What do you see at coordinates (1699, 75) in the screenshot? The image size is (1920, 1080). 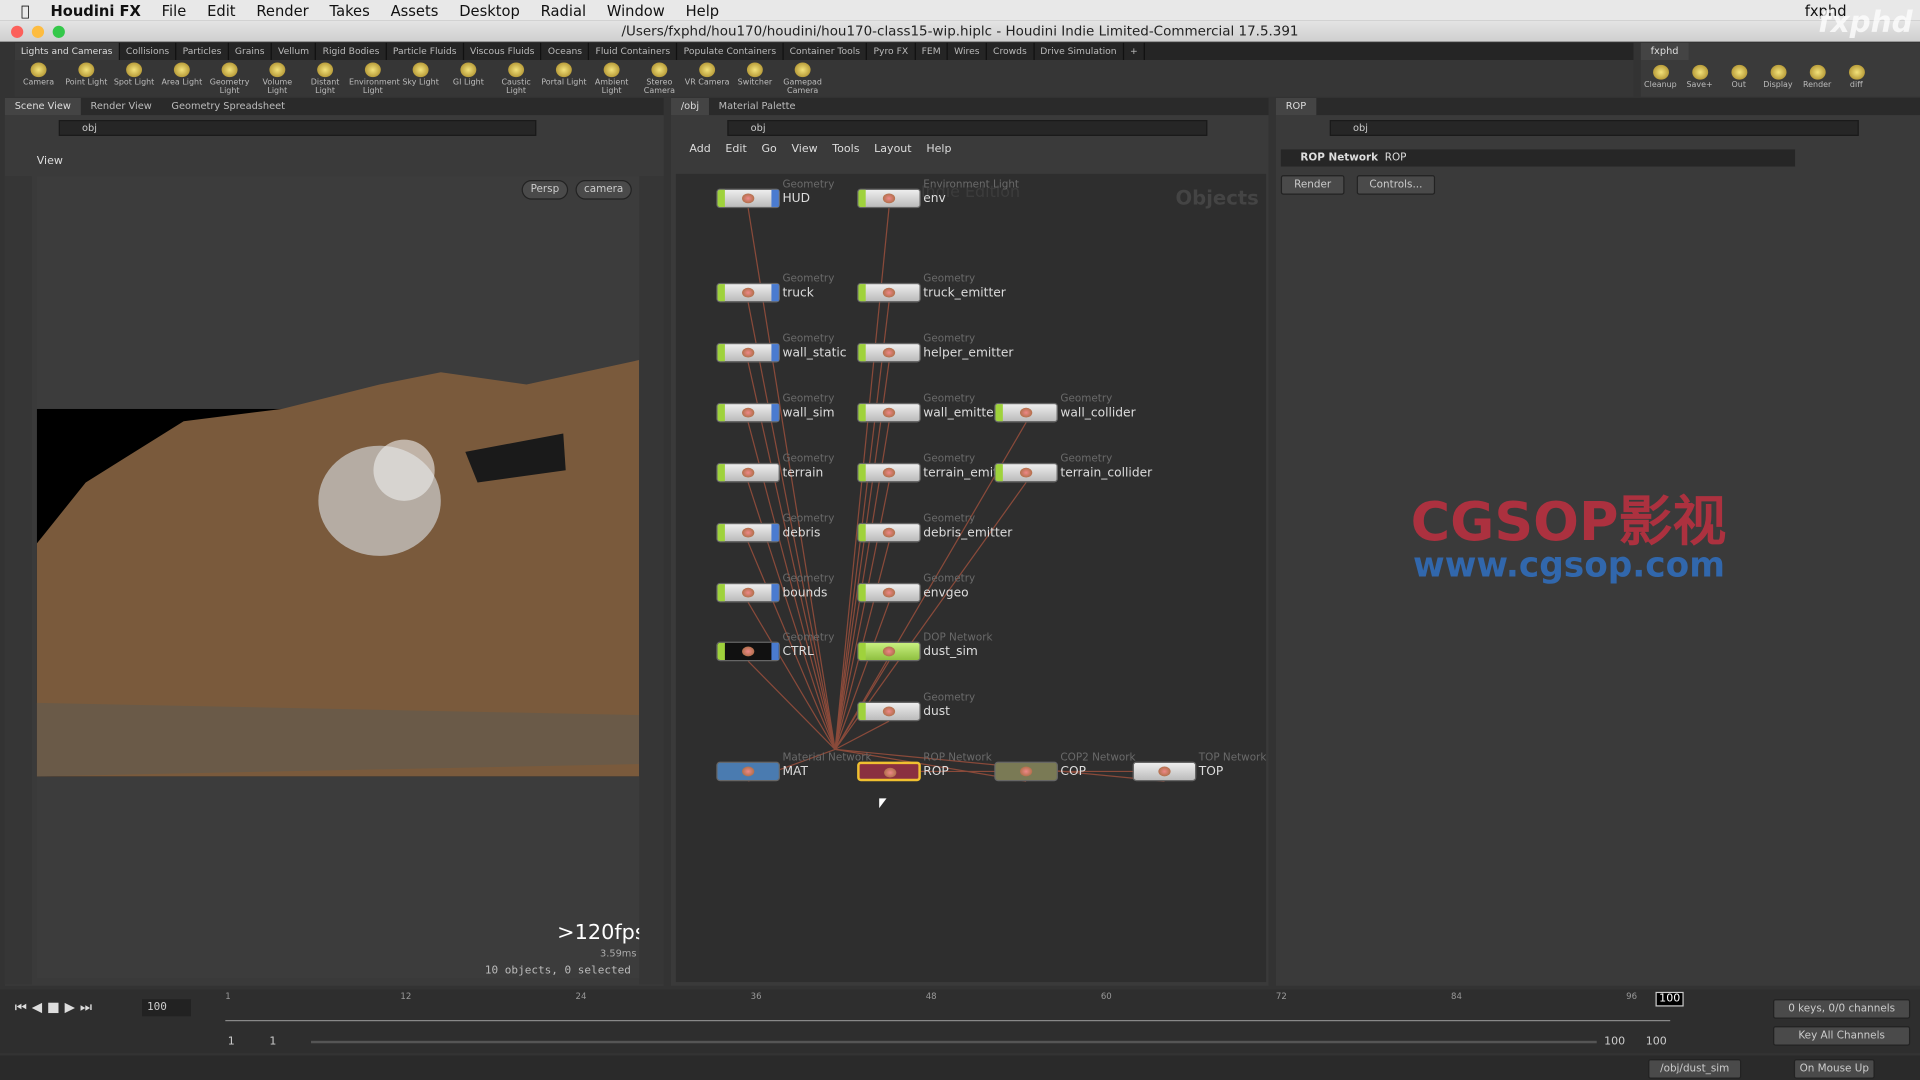 I see `shelf-tool-save+: Save+` at bounding box center [1699, 75].